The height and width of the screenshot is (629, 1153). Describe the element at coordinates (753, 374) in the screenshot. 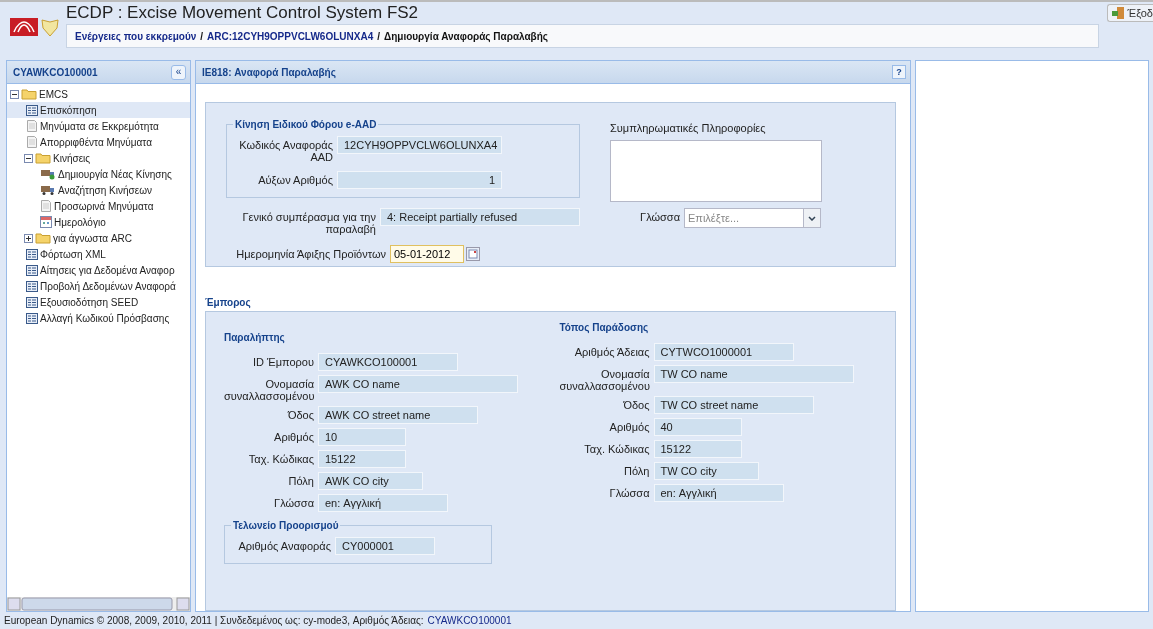

I see `readonly-field: TW CO name` at that location.